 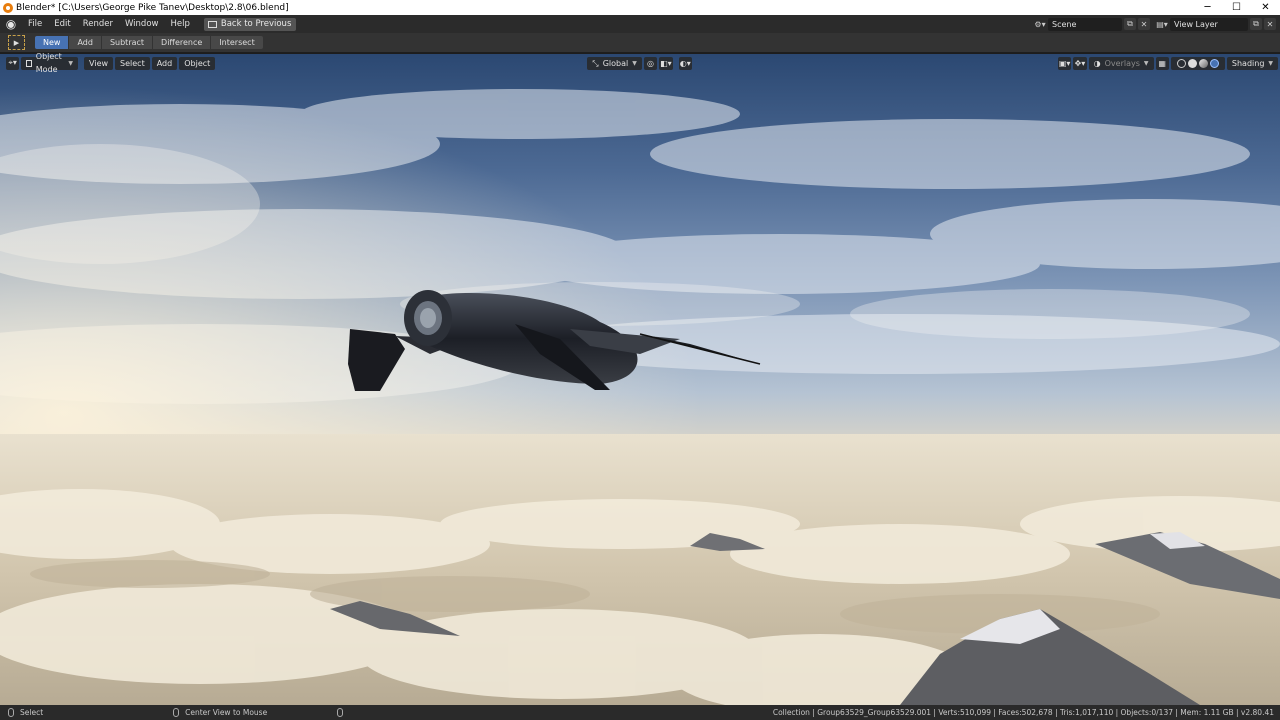 I want to click on menu-file: File, so click(x=35, y=24).